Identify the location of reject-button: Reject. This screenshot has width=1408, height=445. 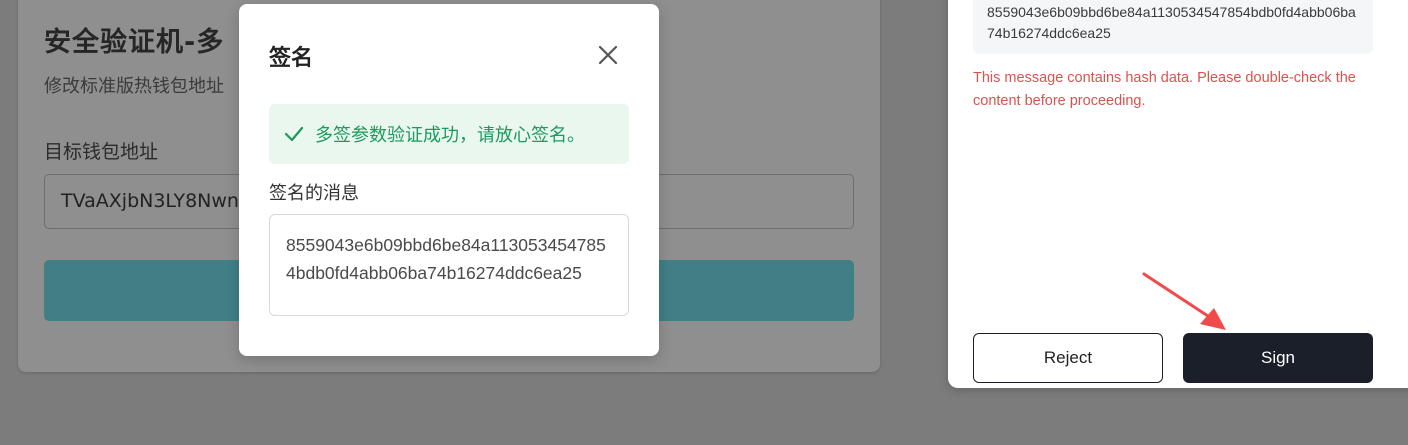
(1068, 358).